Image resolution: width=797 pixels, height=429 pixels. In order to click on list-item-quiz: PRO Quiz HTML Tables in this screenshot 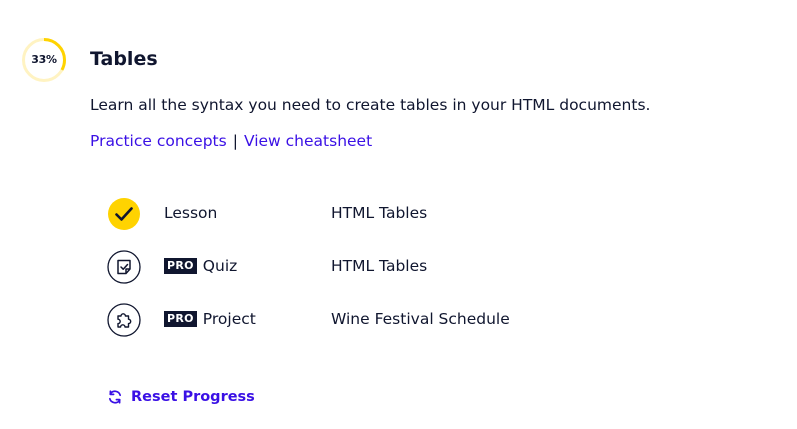, I will do `click(407, 267)`.